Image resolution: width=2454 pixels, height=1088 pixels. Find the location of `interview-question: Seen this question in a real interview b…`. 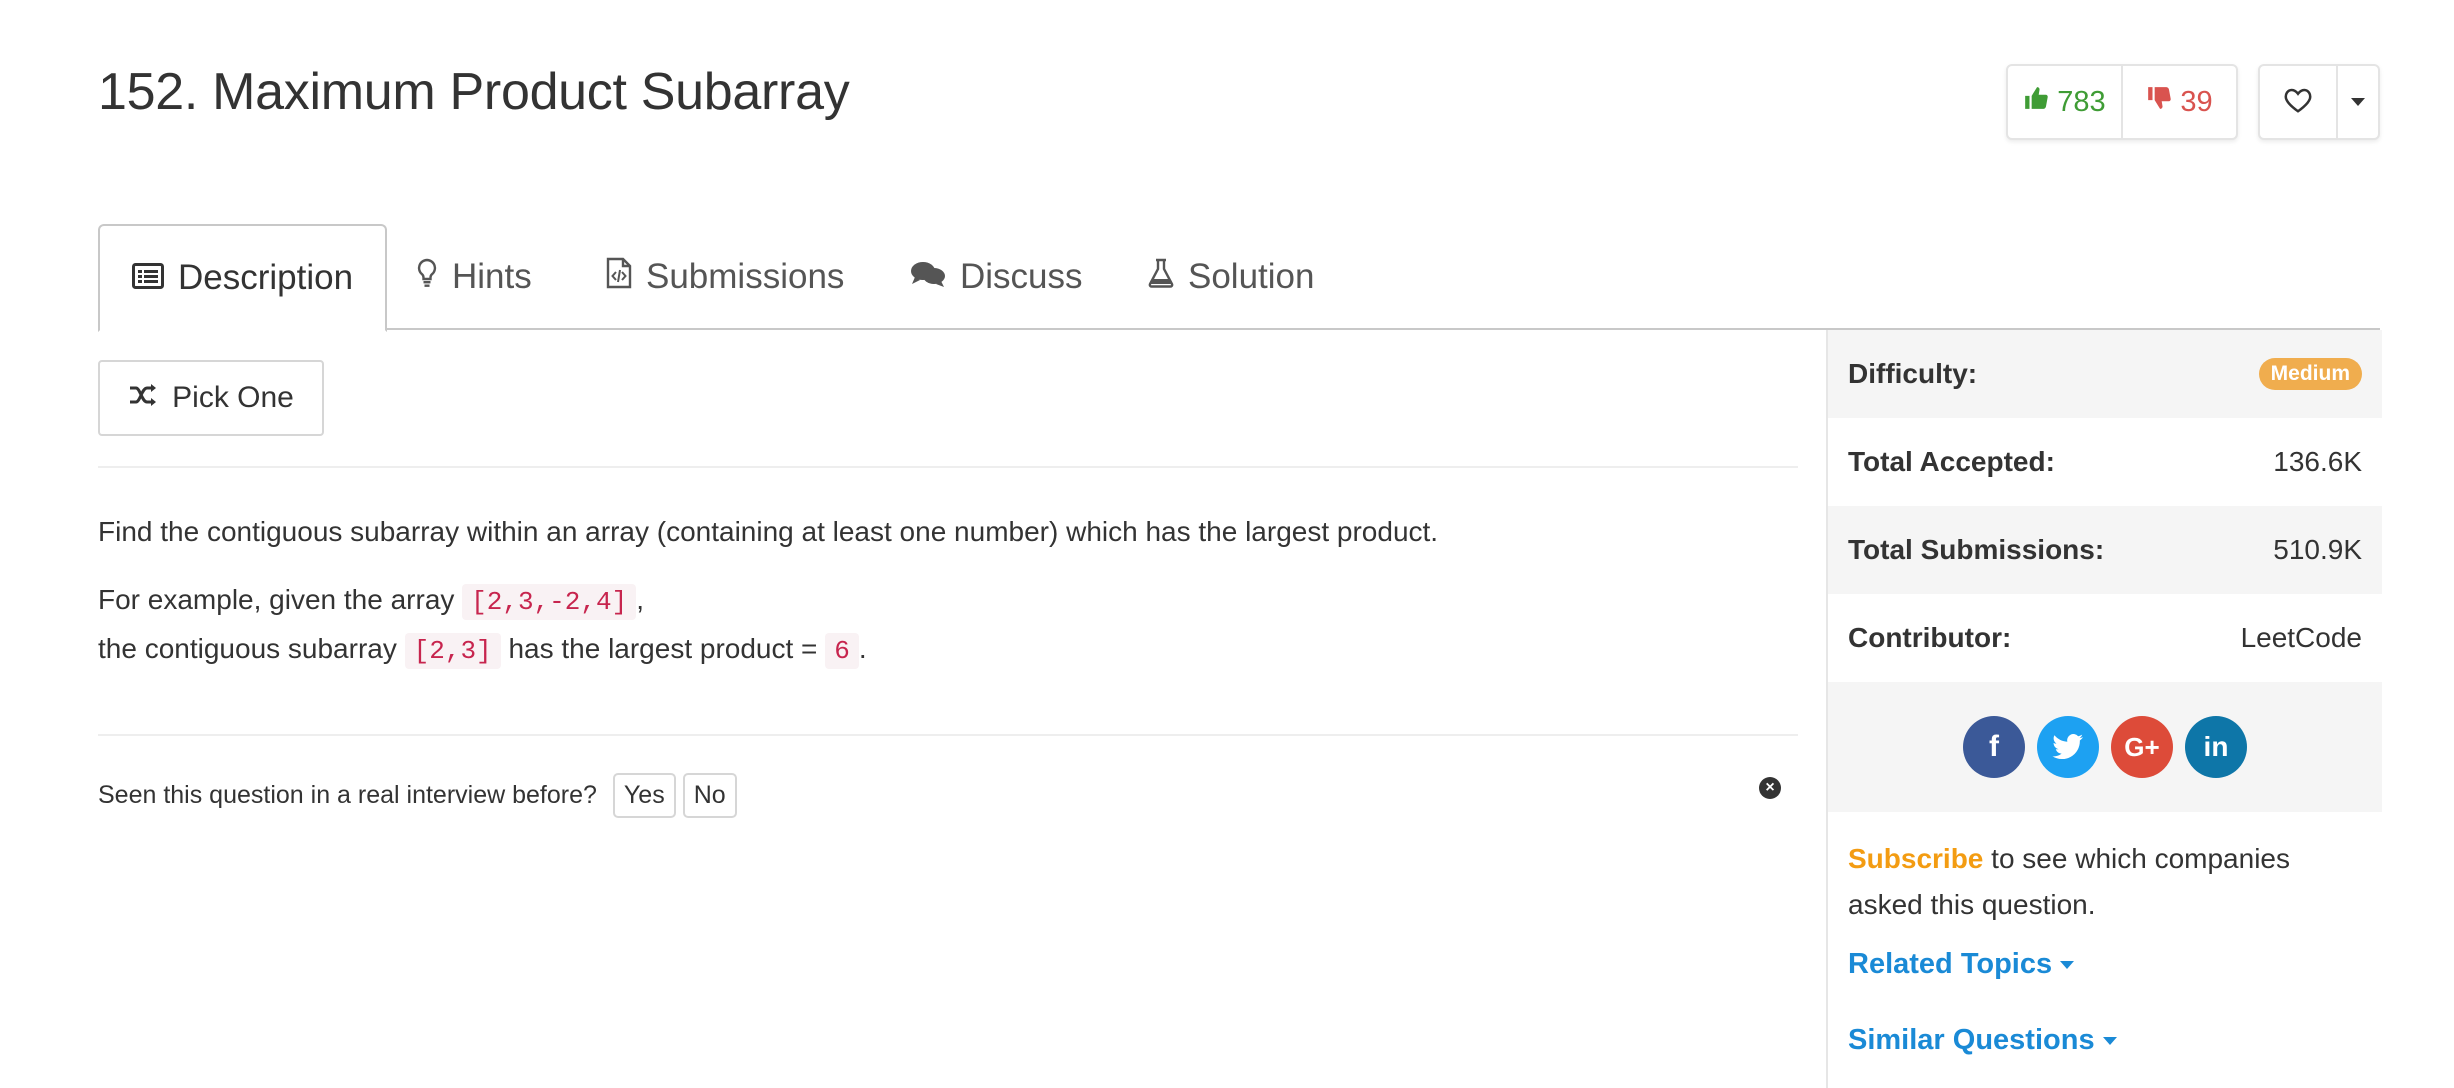

interview-question: Seen this question in a real interview b… is located at coordinates (417, 795).